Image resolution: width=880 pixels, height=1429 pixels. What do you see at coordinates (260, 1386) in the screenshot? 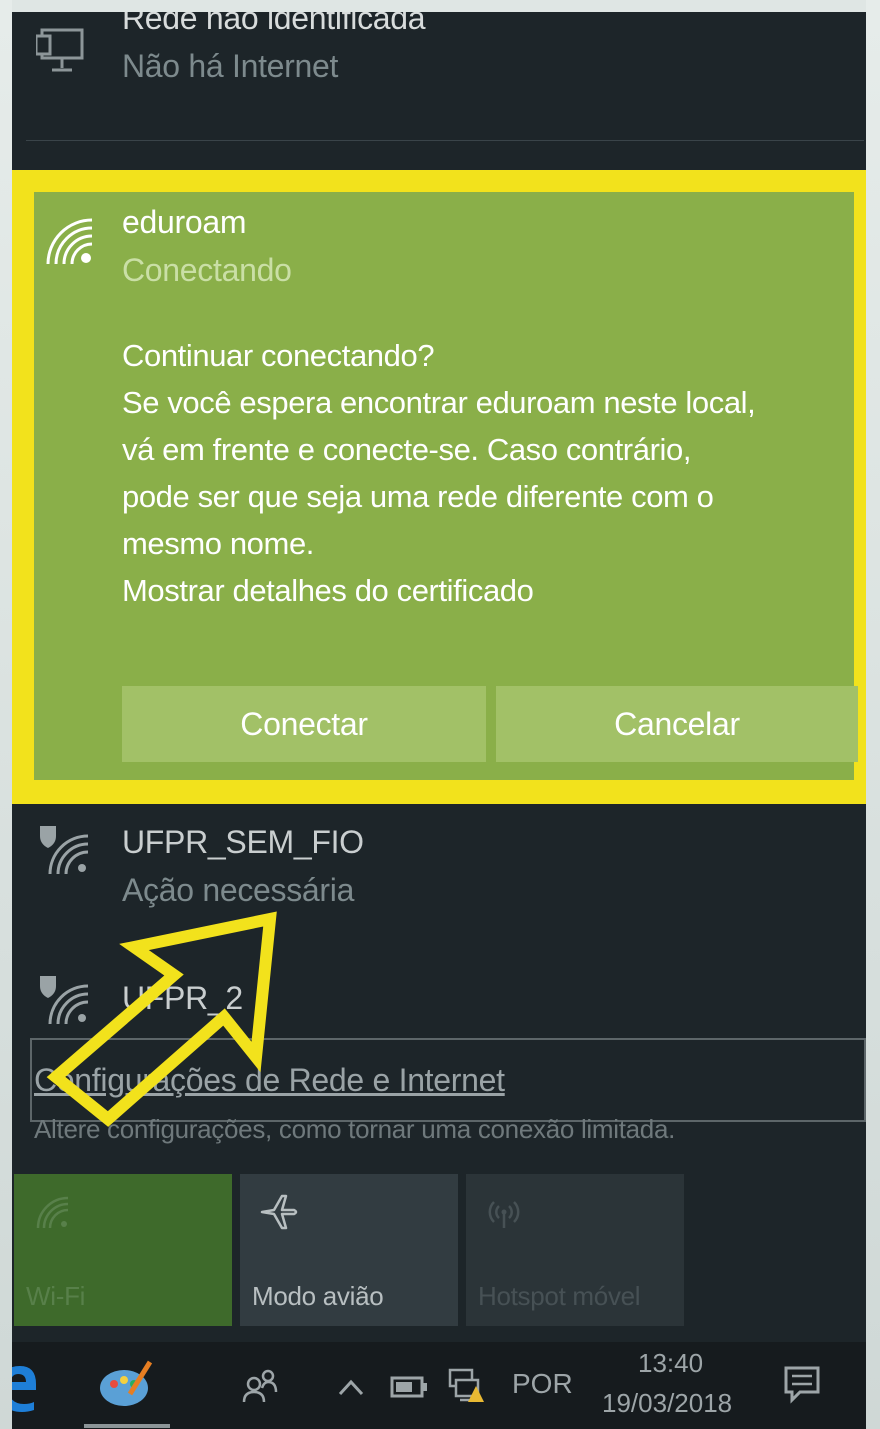
I see `people-icon` at bounding box center [260, 1386].